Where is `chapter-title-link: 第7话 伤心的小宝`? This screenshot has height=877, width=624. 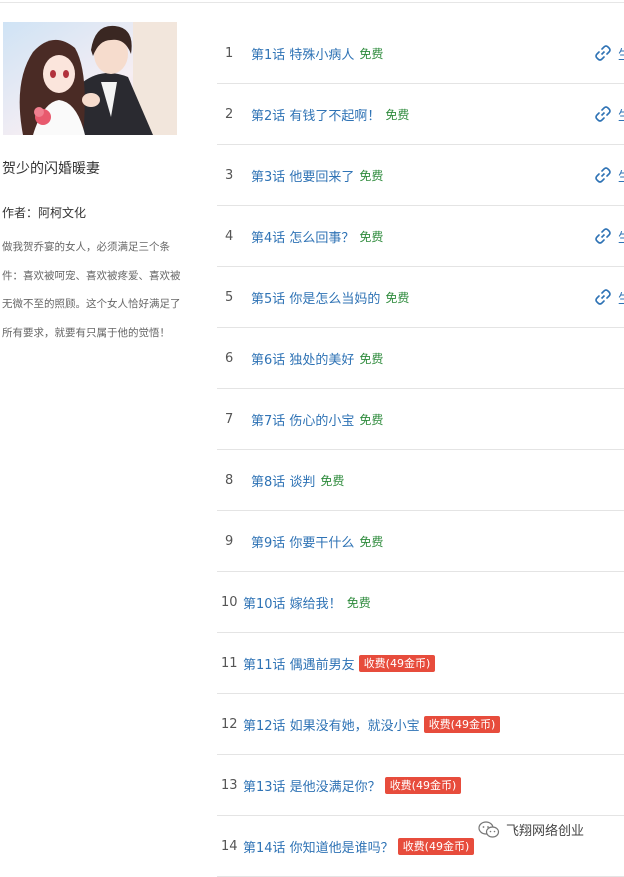
chapter-title-link: 第7话 伤心的小宝 is located at coordinates (302, 419).